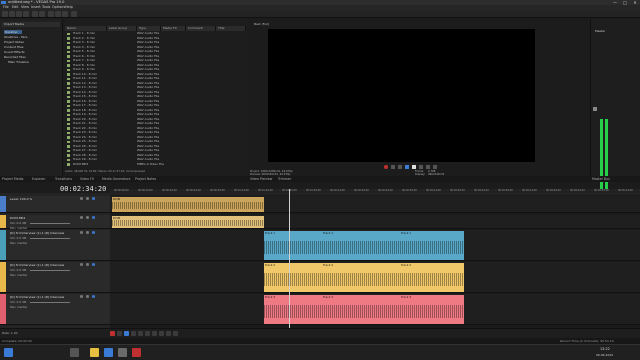  Describe the element at coordinates (14, 52) in the screenshot. I see `explorer-item-sound-effects: Sound Effects` at that location.